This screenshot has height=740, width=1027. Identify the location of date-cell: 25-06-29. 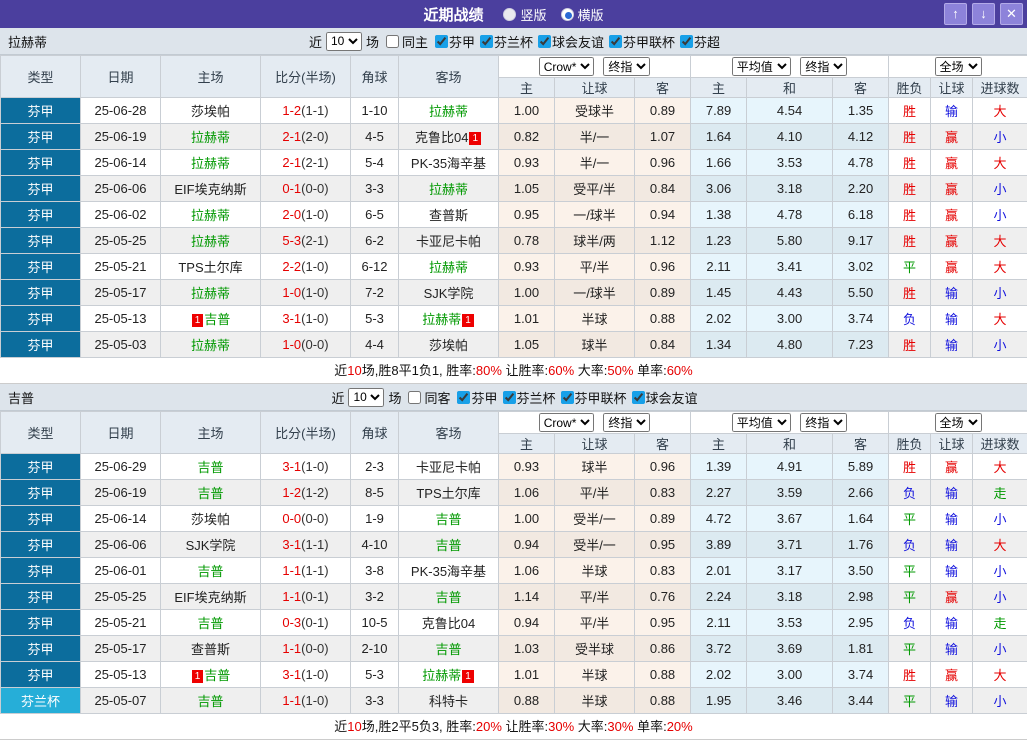
(121, 467).